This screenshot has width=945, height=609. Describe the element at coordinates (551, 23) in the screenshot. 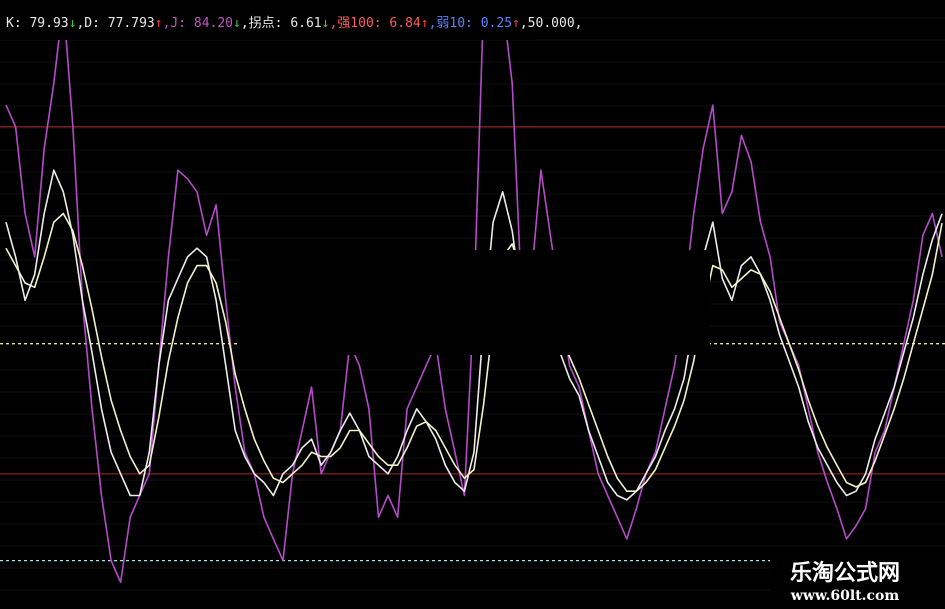

I see `legend-entry-6: ,50.000,` at that location.